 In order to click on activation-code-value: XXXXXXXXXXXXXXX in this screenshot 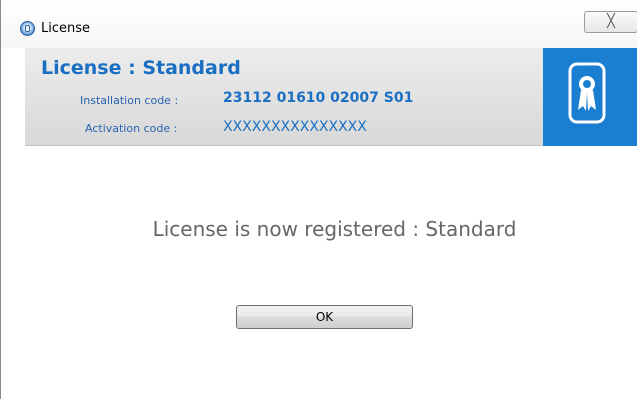, I will do `click(295, 127)`.